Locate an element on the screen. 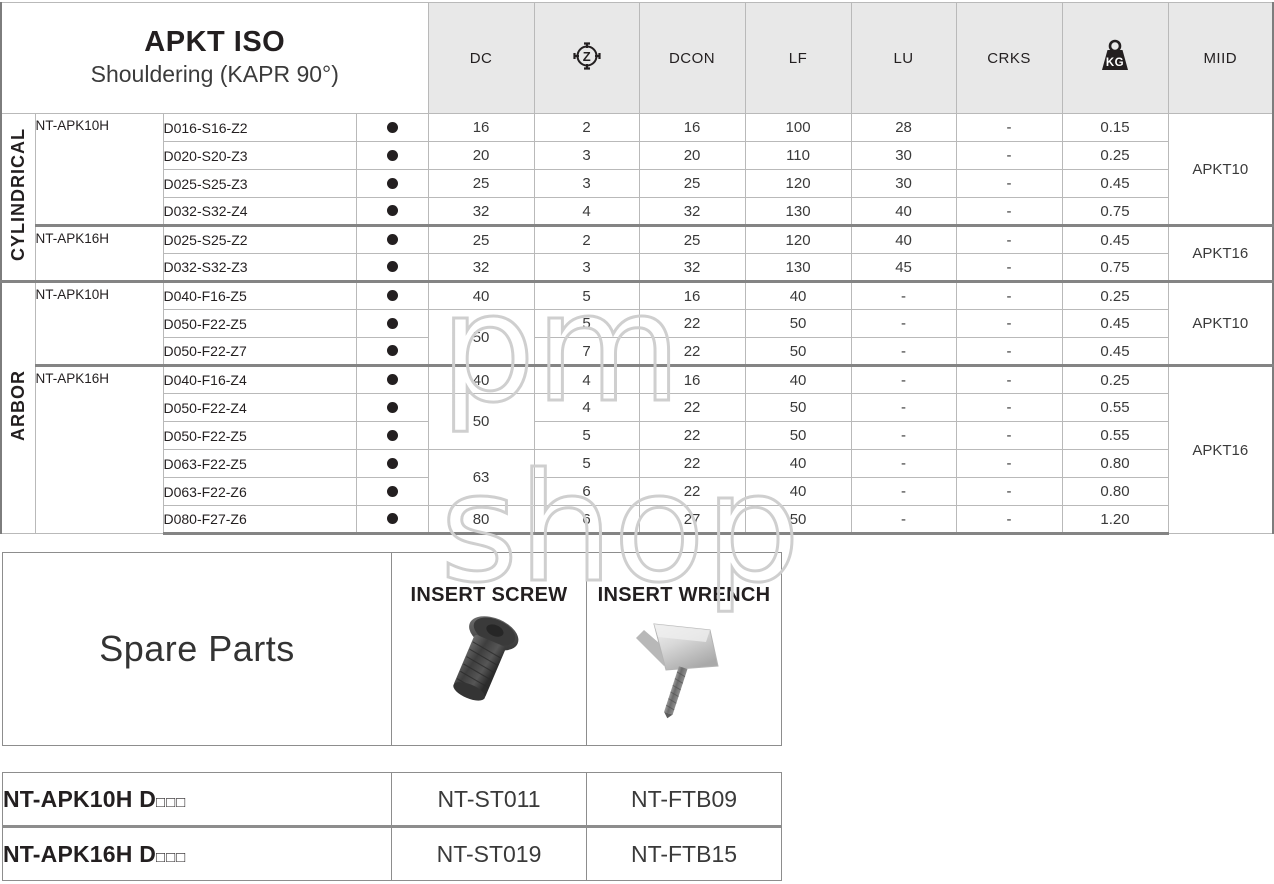  value-lu: 28 is located at coordinates (903, 127).